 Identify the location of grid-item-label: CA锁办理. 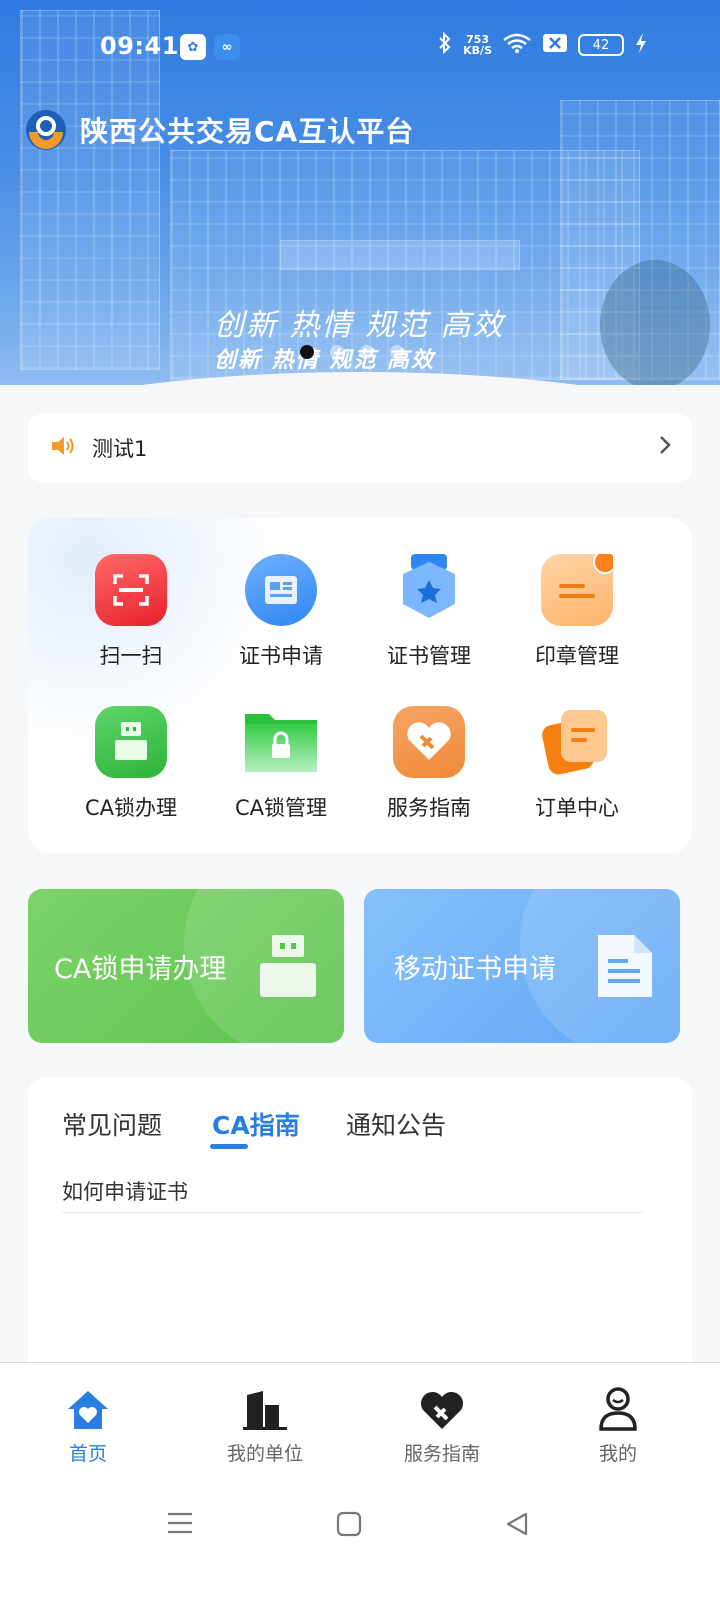
(131, 808).